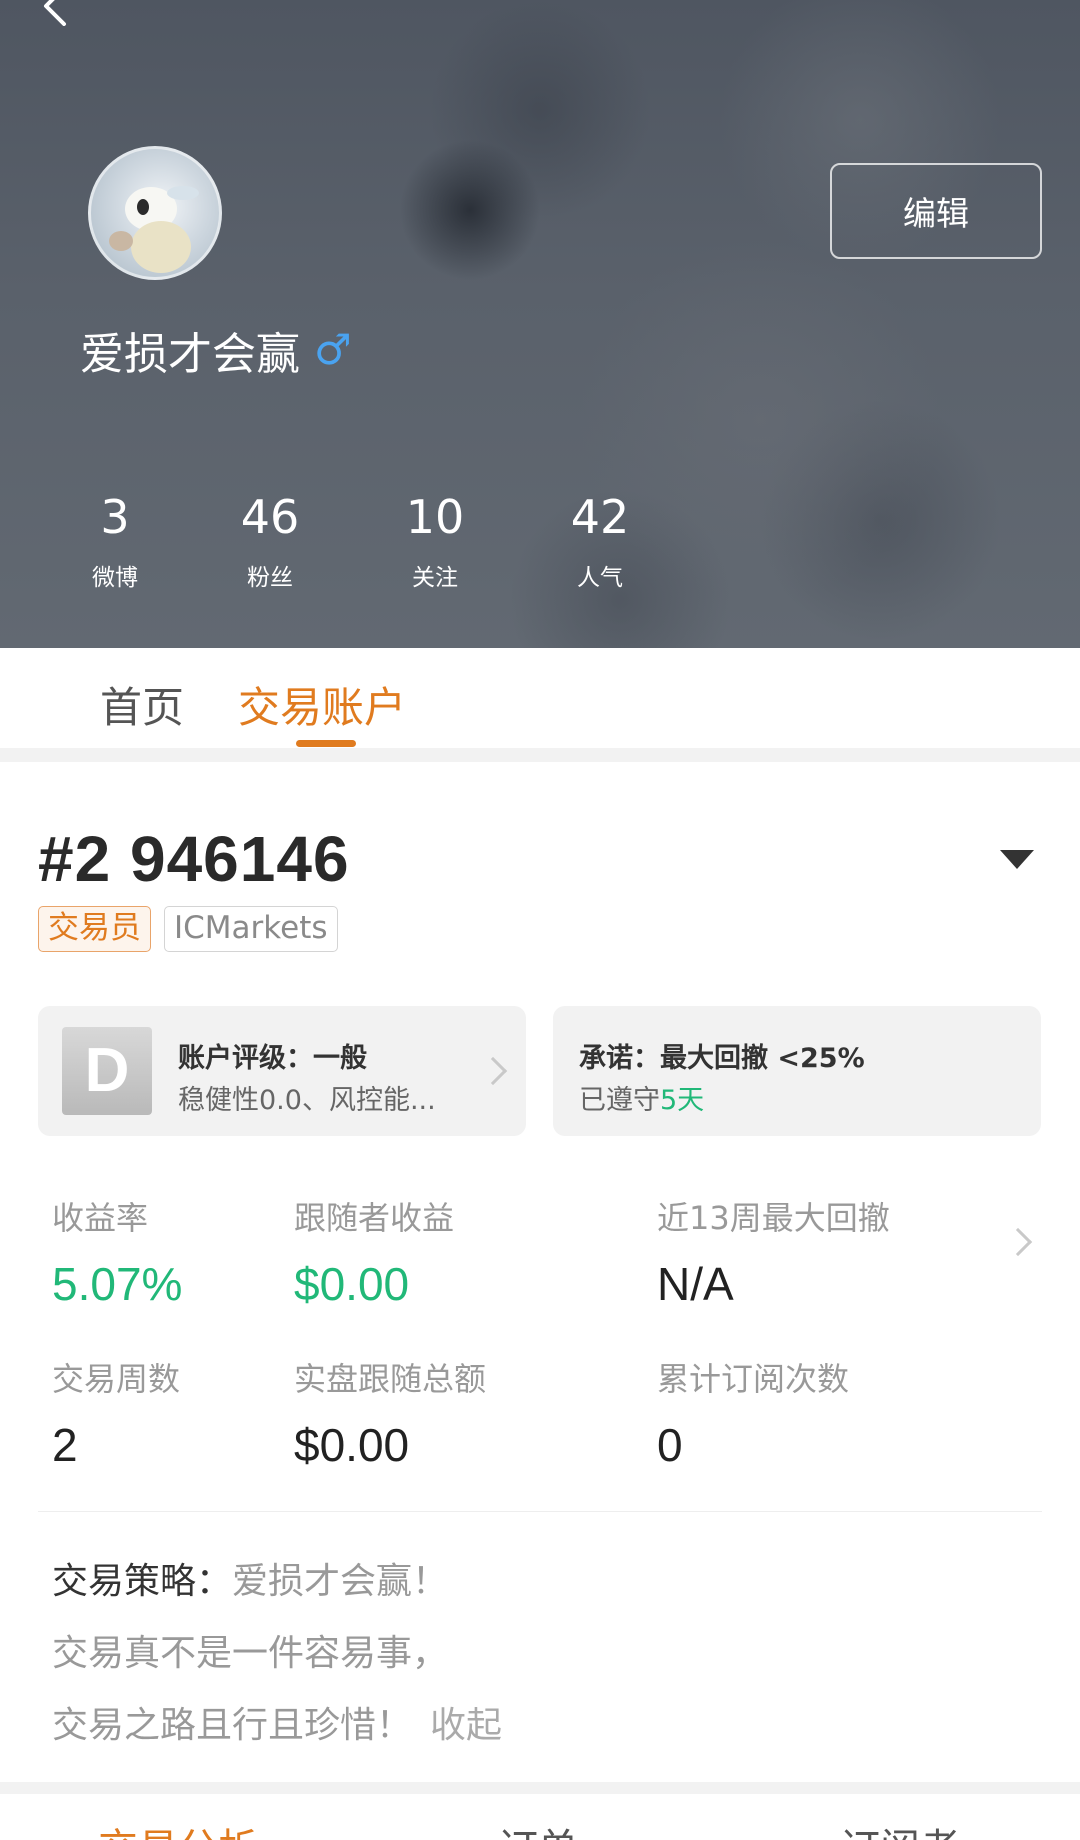  I want to click on rating-title: 账户评级：一般, so click(272, 1058).